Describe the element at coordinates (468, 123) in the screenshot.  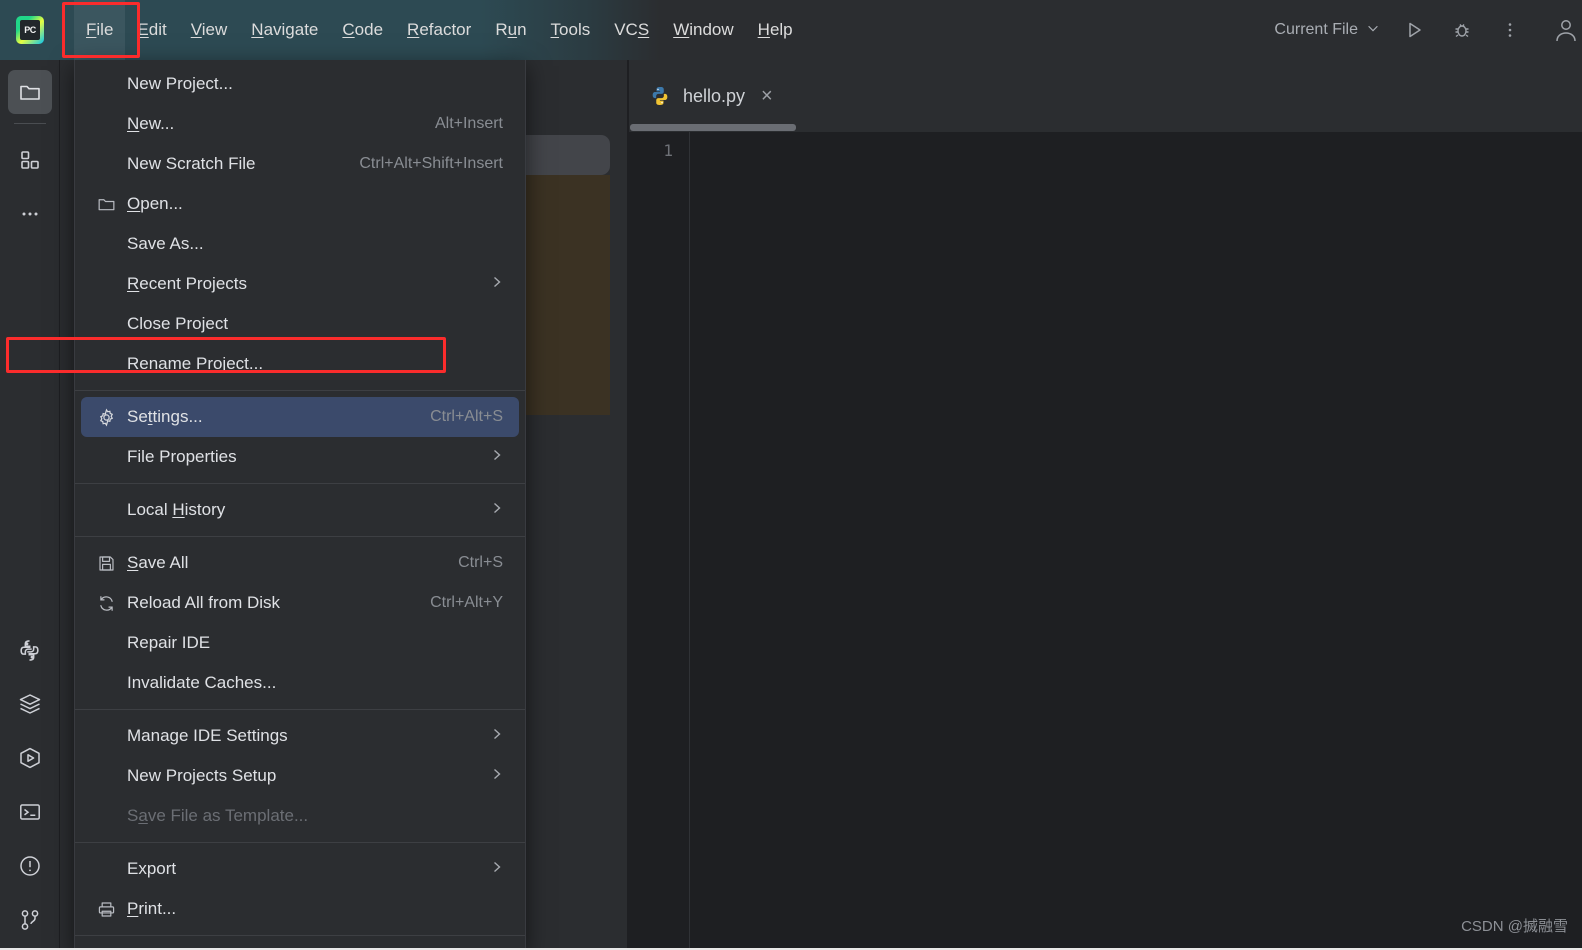
I see `menu-item-shortcut: Alt+Insert` at that location.